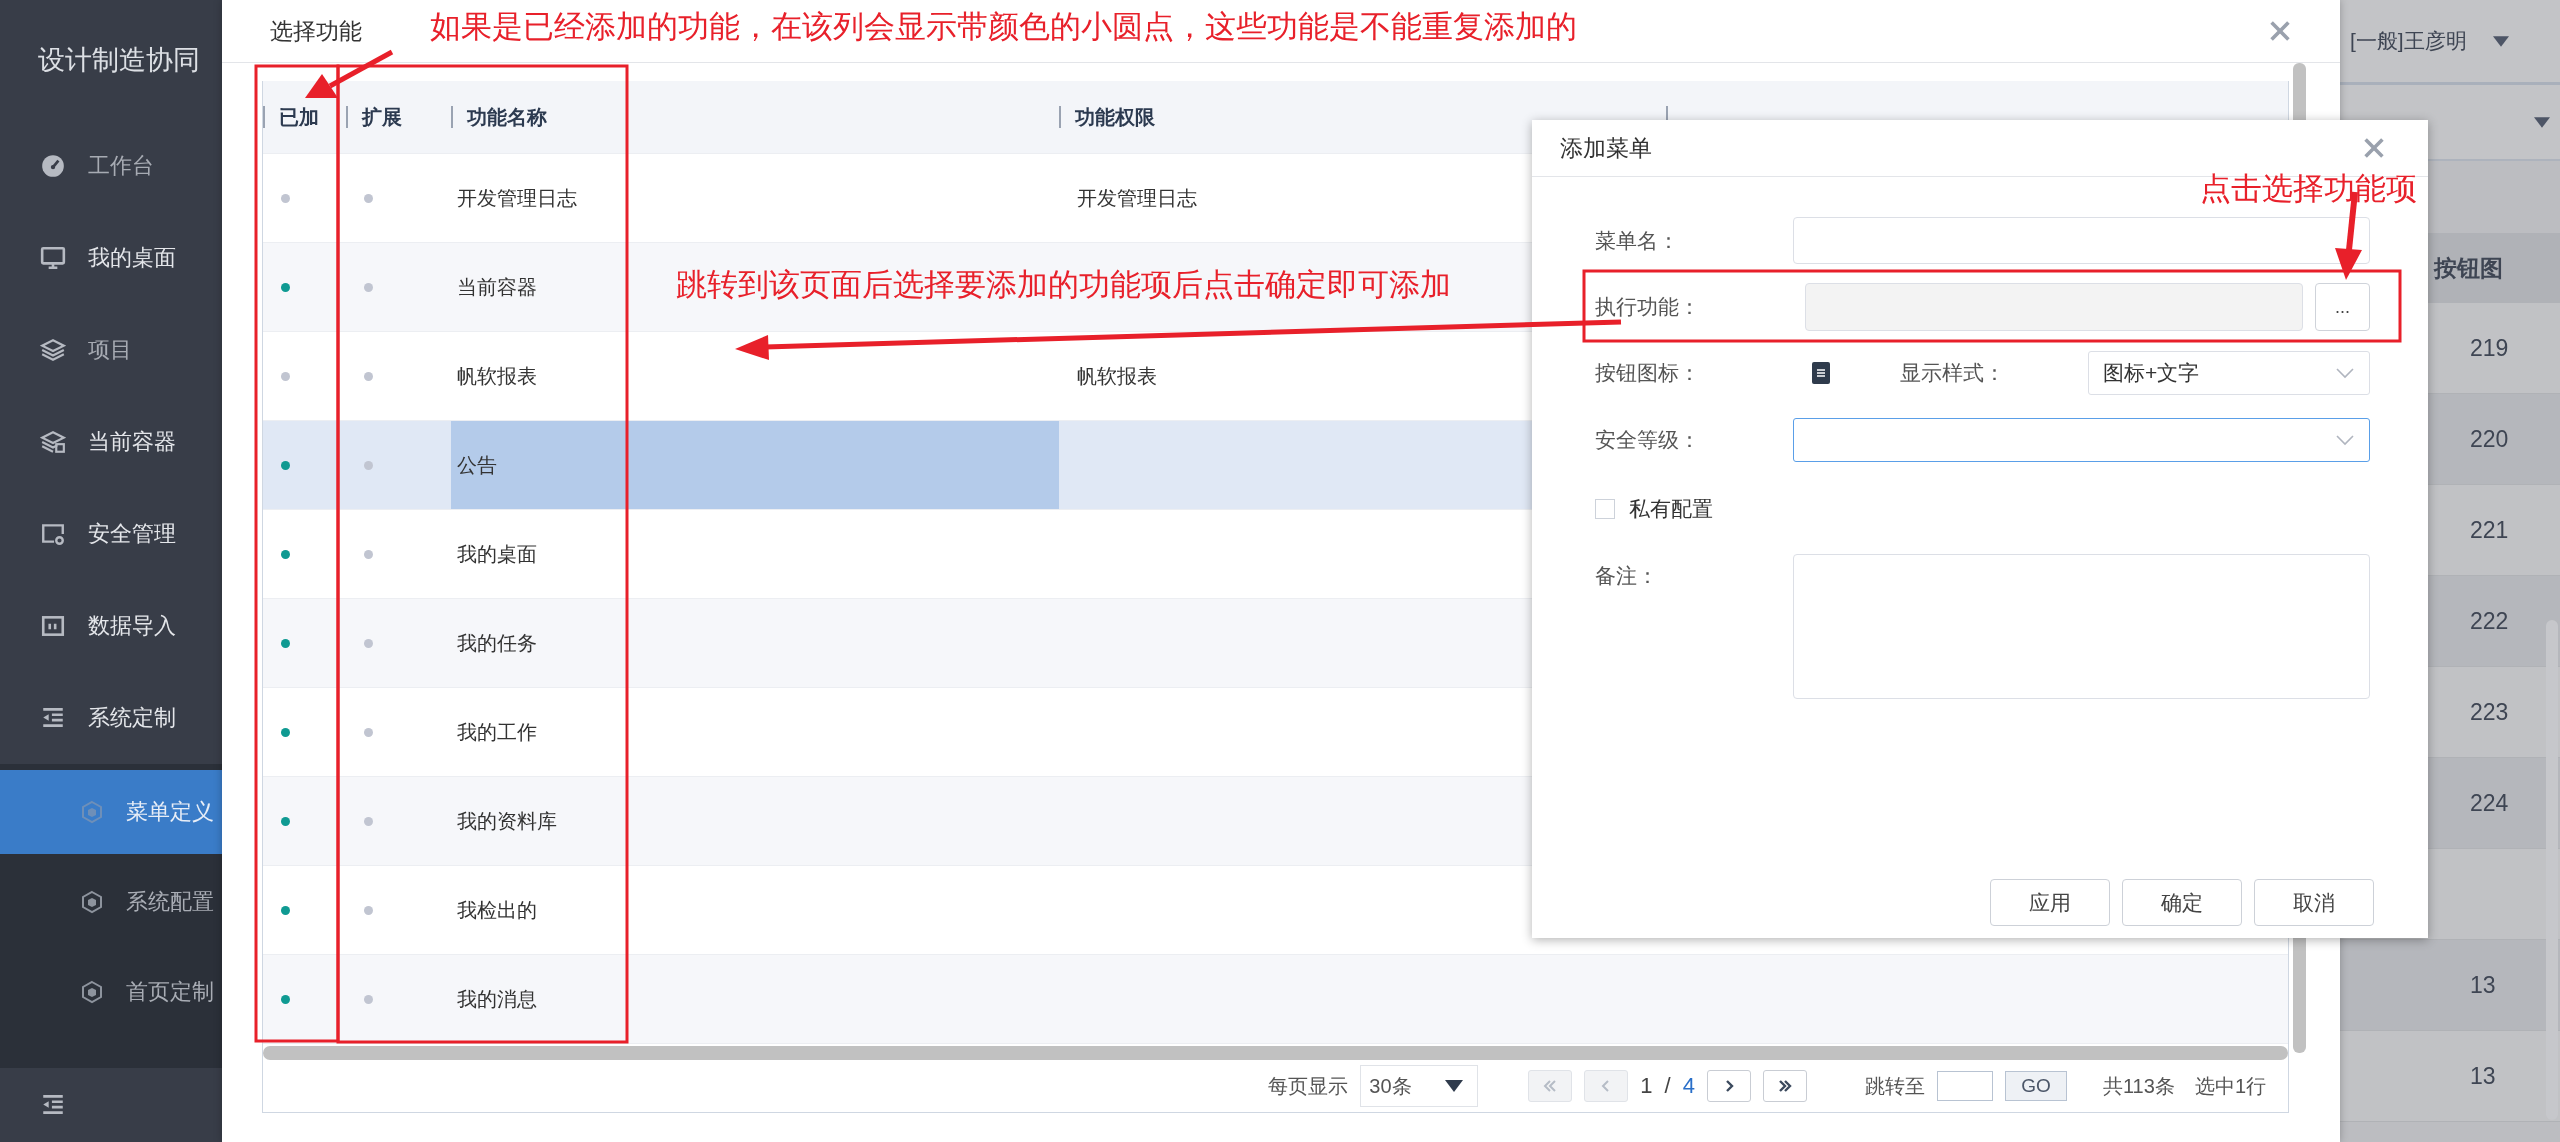  Describe the element at coordinates (111, 534) in the screenshot. I see `nav-item: 安全管理` at that location.